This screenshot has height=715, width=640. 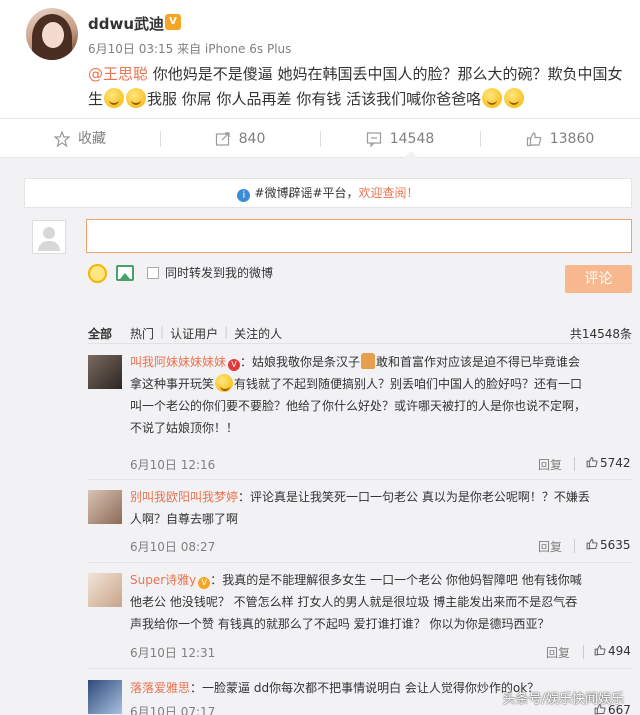 I want to click on commenter-name: 落落爱雅思, so click(x=160, y=688).